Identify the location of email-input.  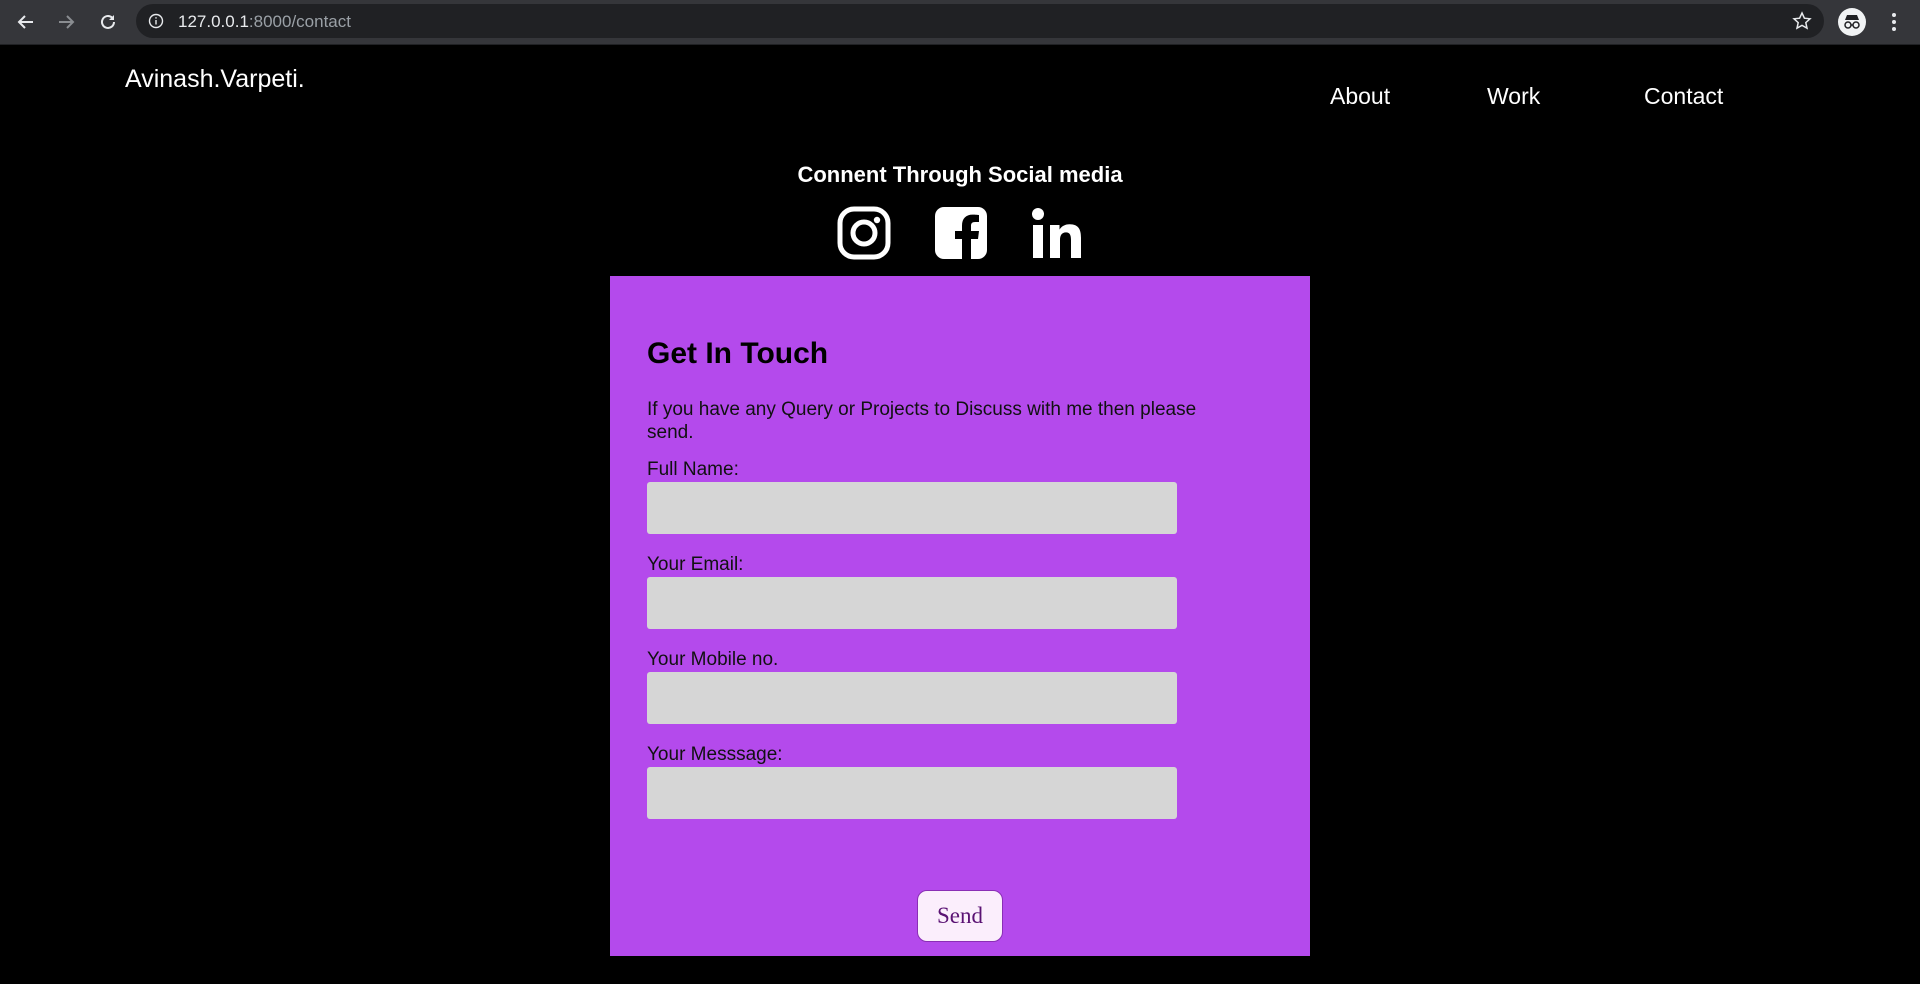
(912, 603).